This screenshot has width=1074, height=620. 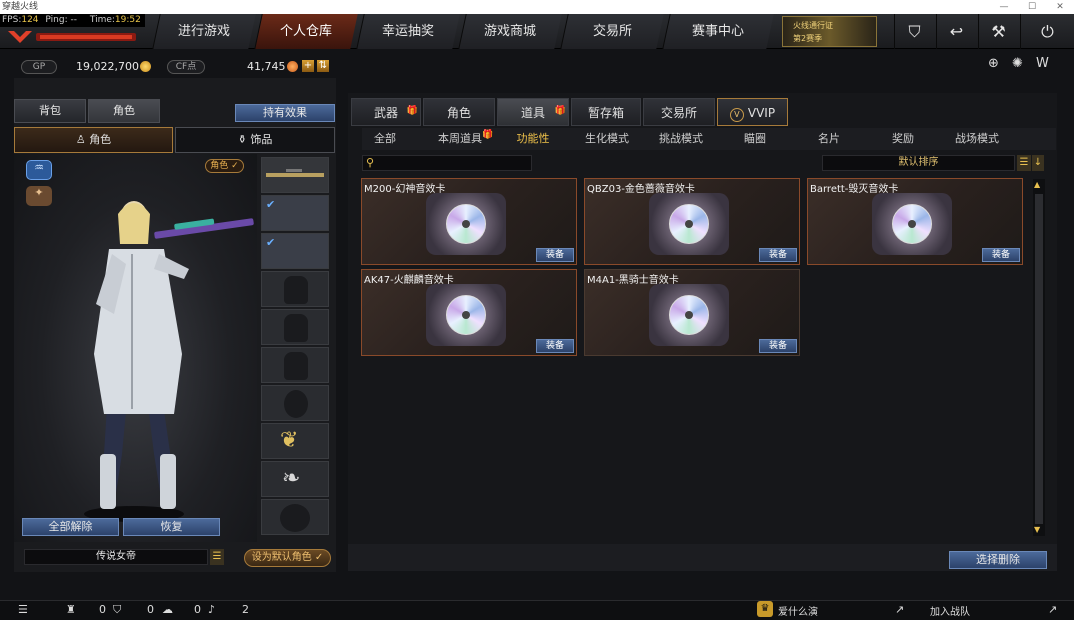 What do you see at coordinates (50, 111) in the screenshot?
I see `tab-backpack: 背包` at bounding box center [50, 111].